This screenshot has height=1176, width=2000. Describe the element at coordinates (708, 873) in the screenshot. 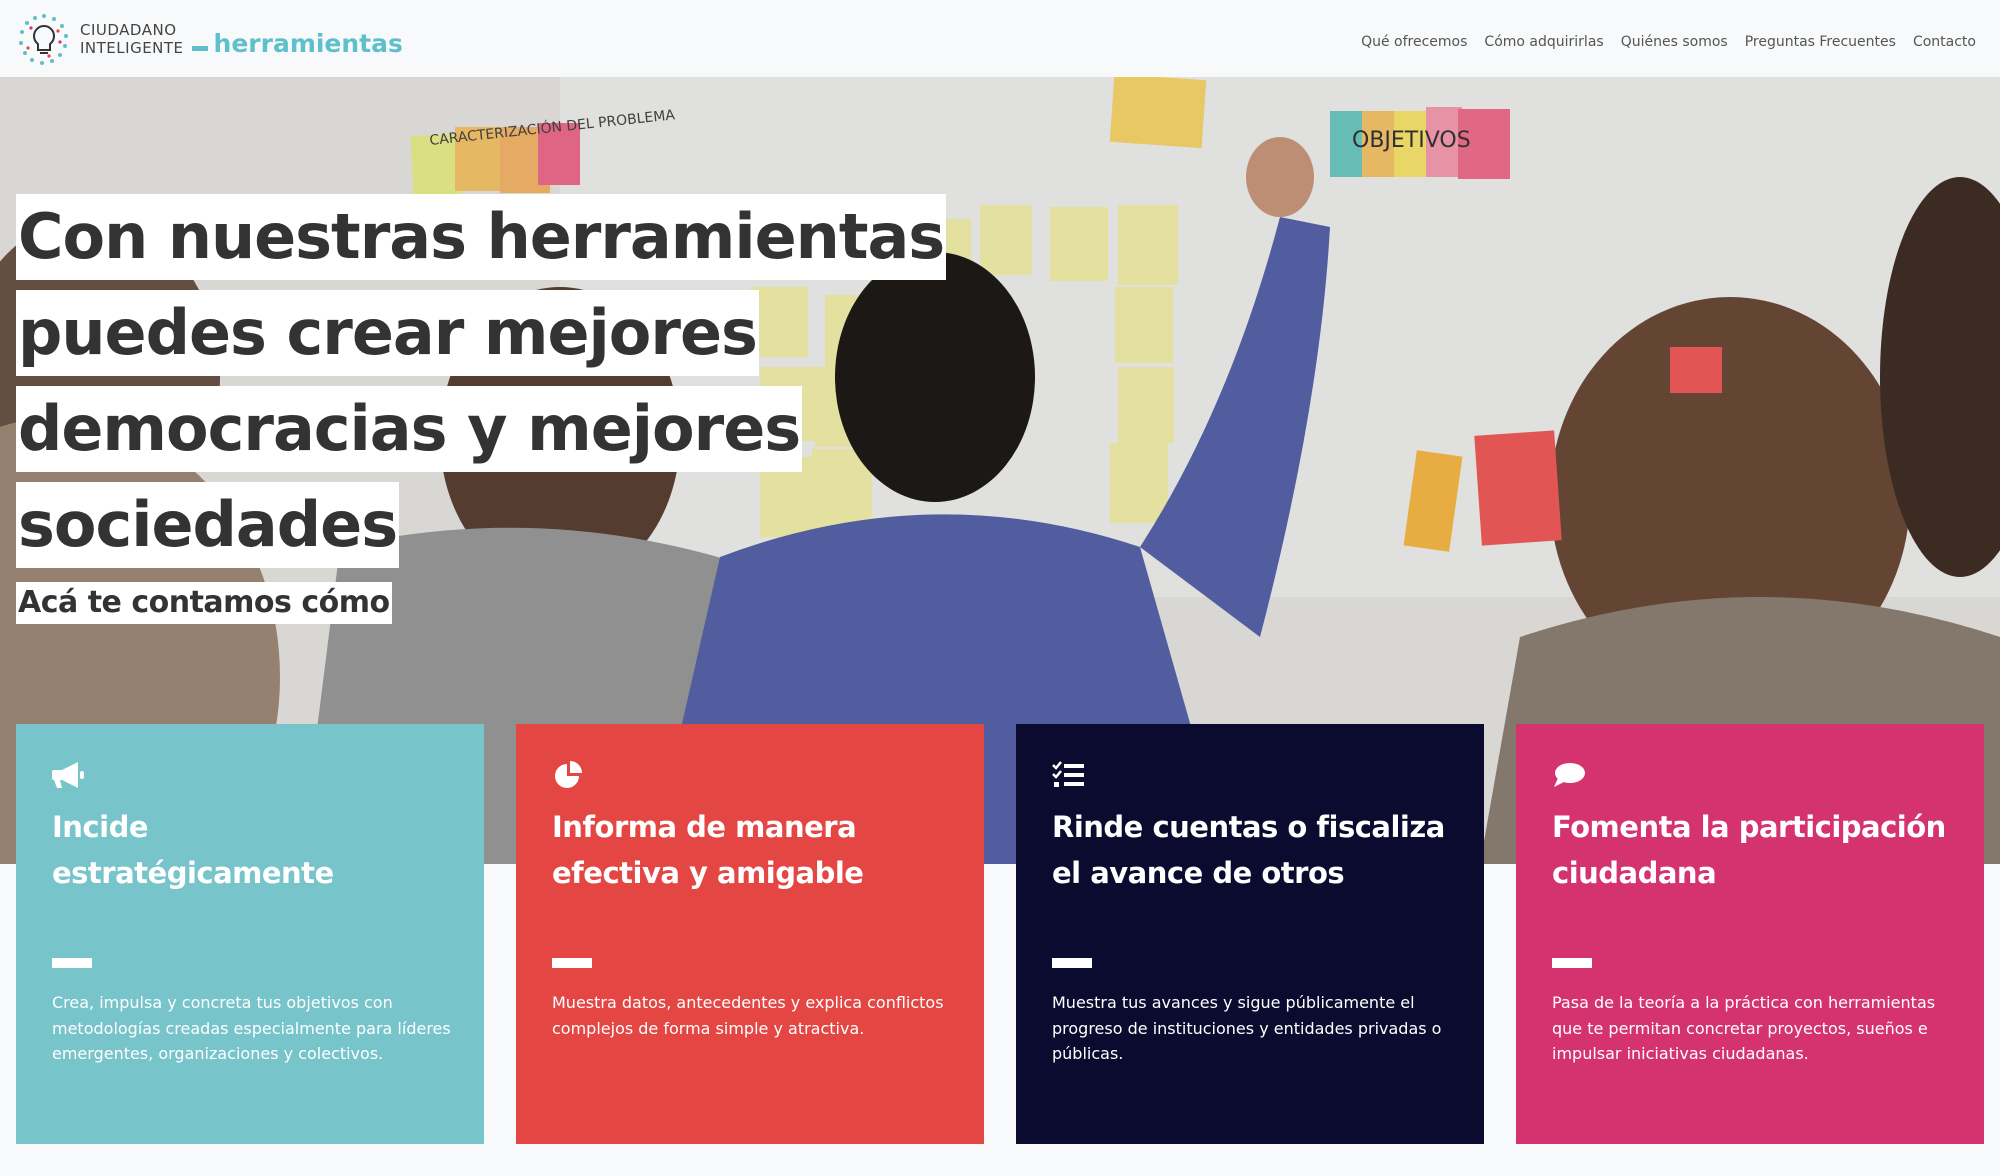

I see `card-title-line-2: efectiva y amigable` at that location.